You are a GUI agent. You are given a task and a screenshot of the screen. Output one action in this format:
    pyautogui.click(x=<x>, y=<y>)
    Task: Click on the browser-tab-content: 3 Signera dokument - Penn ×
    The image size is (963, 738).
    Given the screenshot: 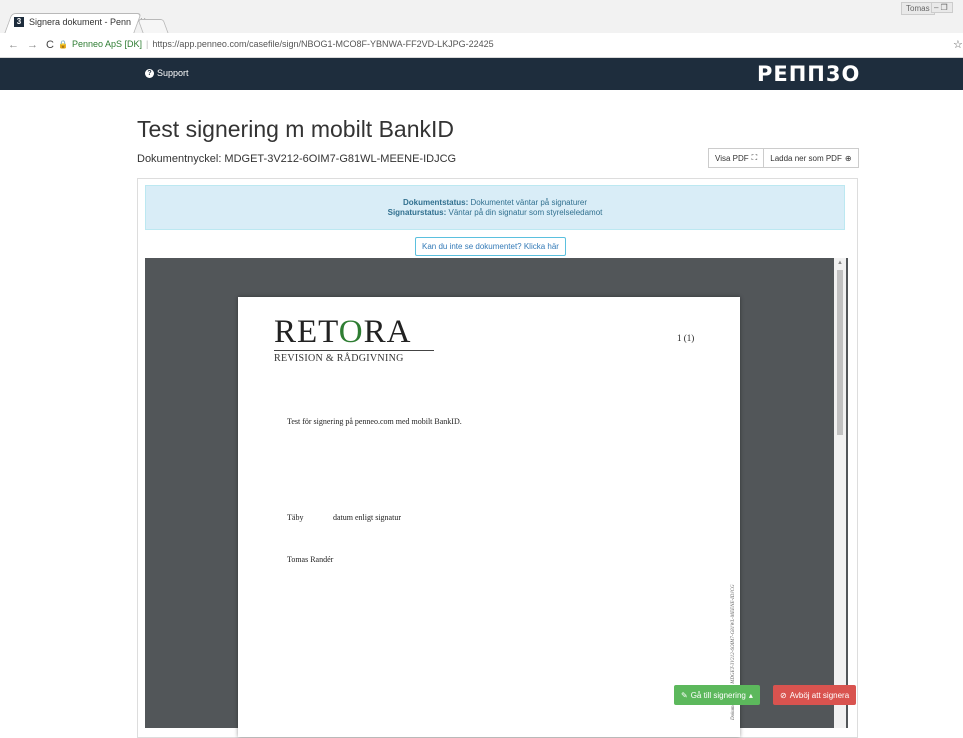 What is the action you would take?
    pyautogui.click(x=80, y=21)
    